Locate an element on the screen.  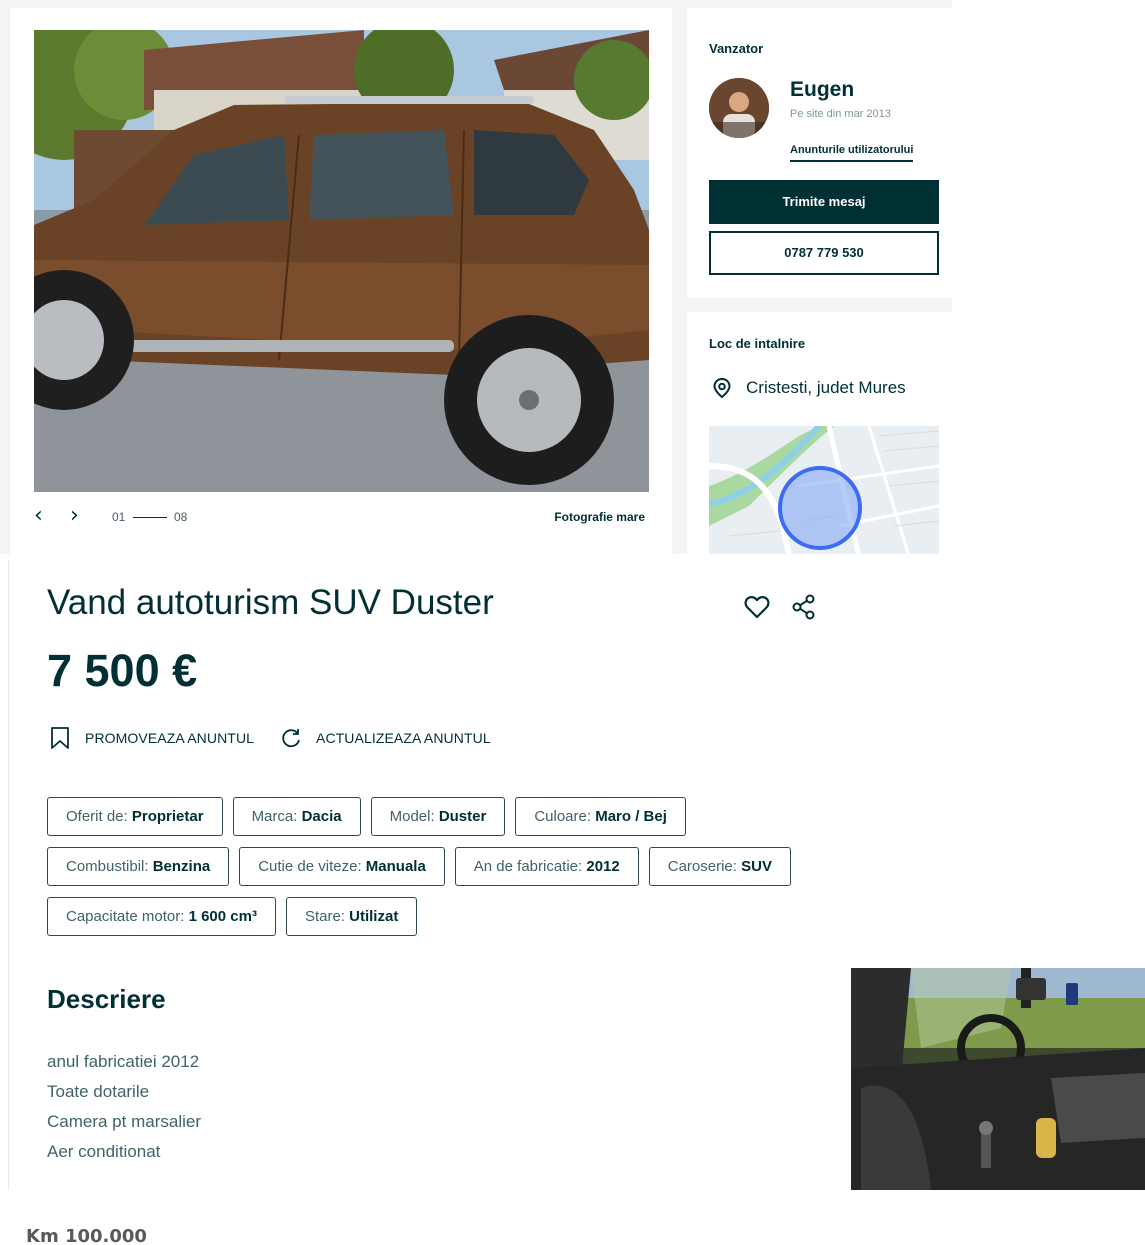
bookmark-icon is located at coordinates (60, 738).